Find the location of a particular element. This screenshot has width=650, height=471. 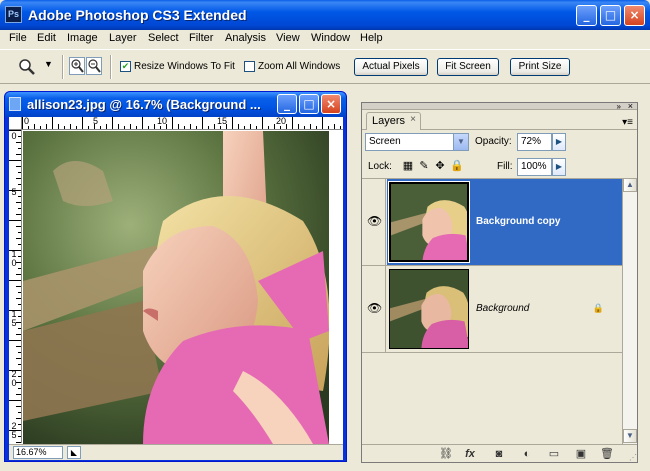

zoom-out-button is located at coordinates (94, 66).